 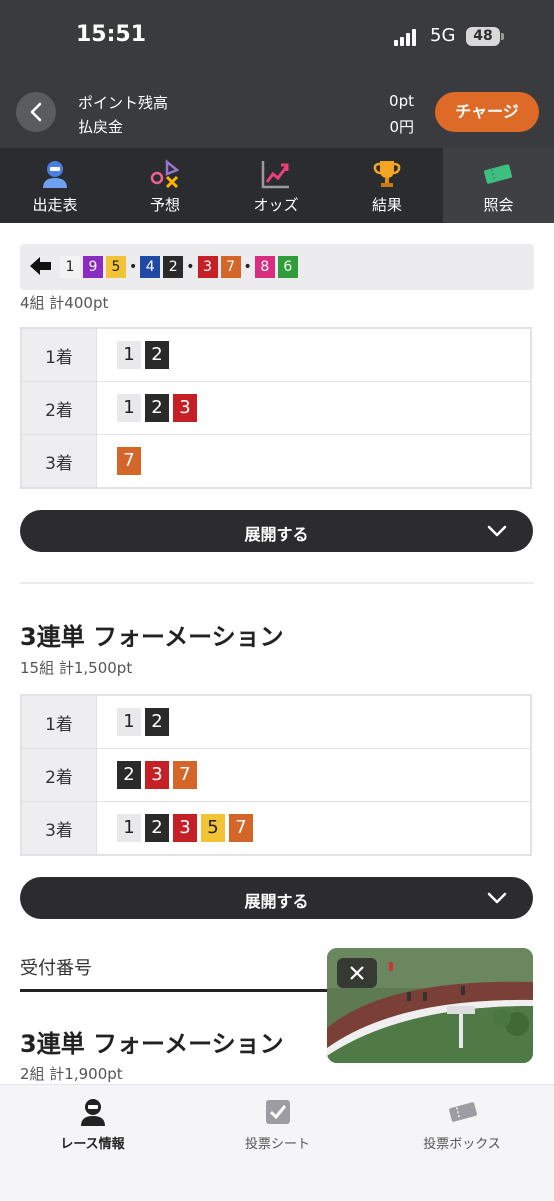 What do you see at coordinates (277, 74) in the screenshot?
I see `top-header: 15:51 5G 48 ポイント残高 払戻金 0pt 0円 チャージ` at bounding box center [277, 74].